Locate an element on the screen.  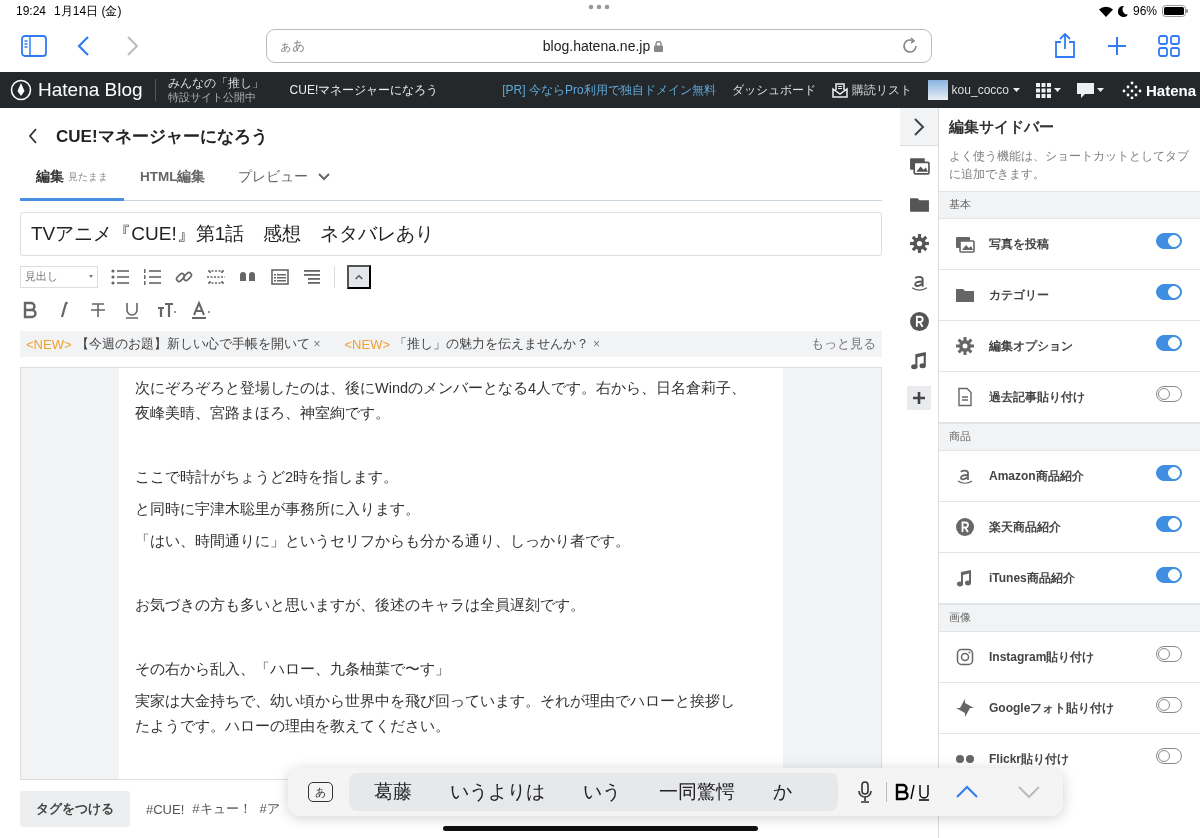
section-header: 画像 is located at coordinates (1069, 618).